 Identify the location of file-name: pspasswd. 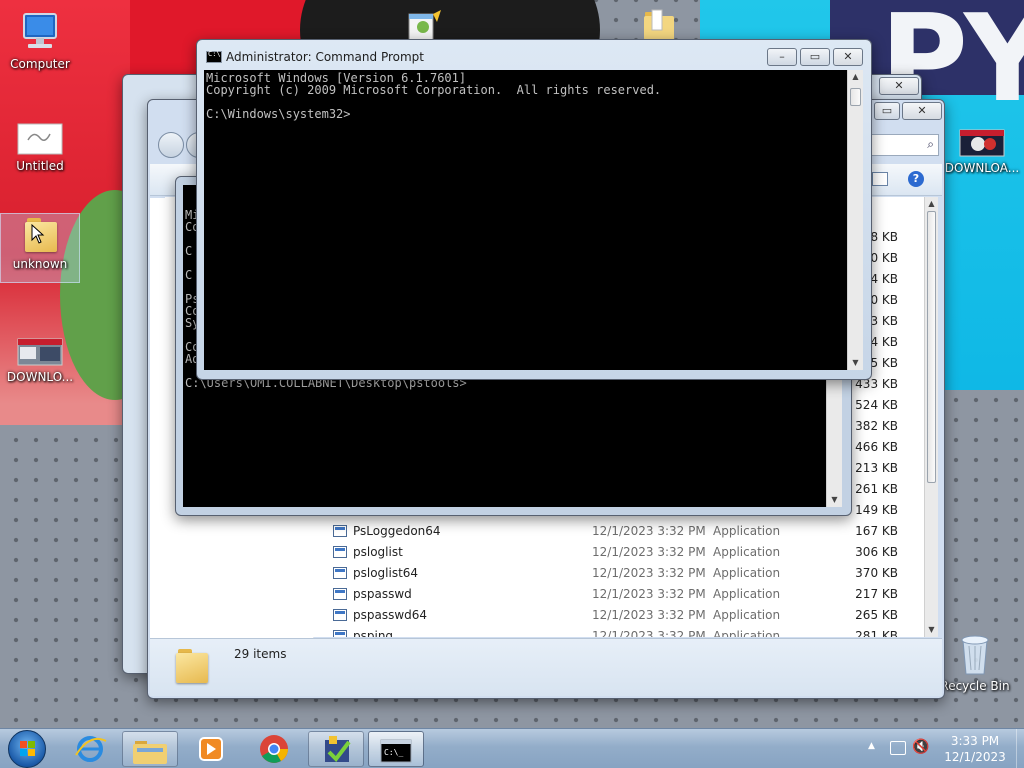
(382, 594).